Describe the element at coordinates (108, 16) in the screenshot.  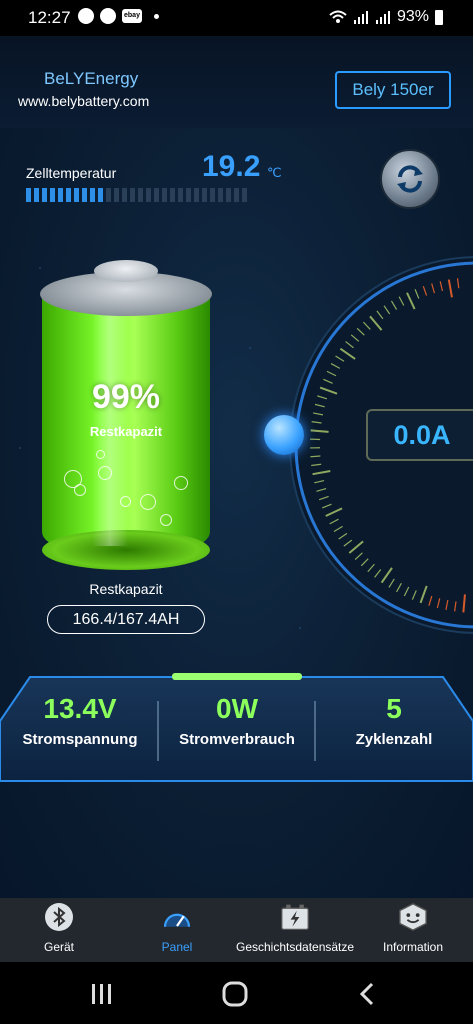
I see `download-icon` at that location.